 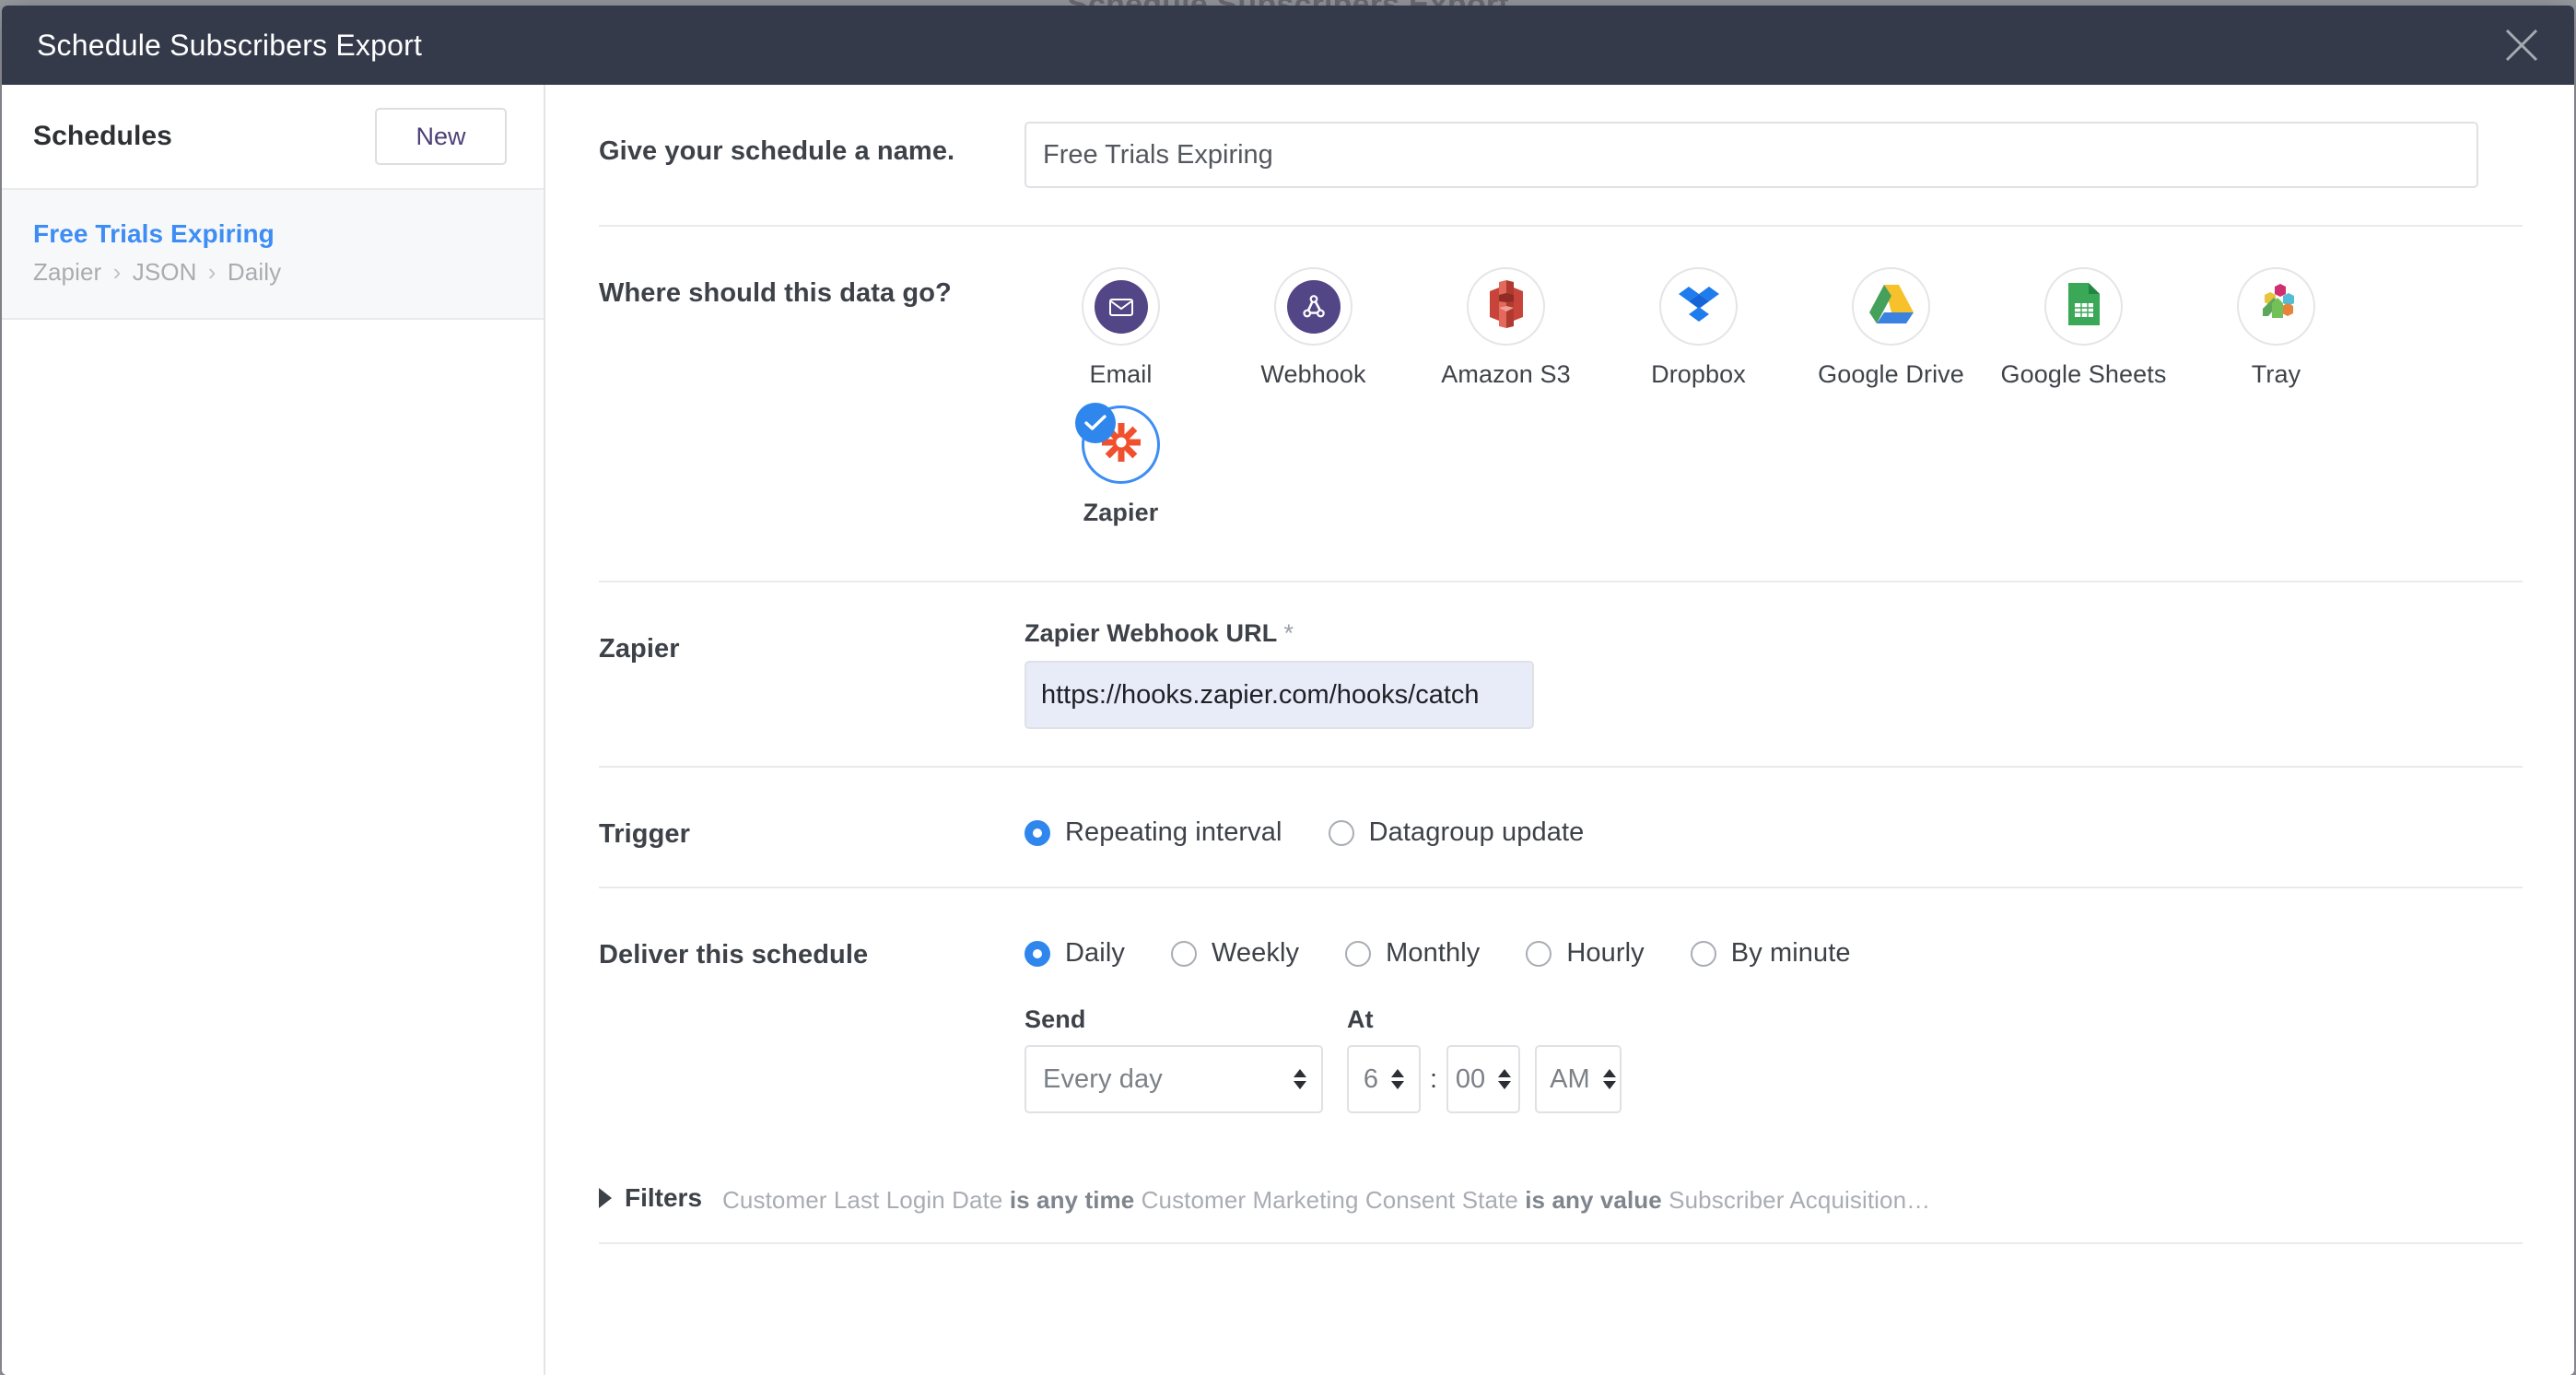 What do you see at coordinates (644, 834) in the screenshot?
I see `trigger-label: Trigger` at bounding box center [644, 834].